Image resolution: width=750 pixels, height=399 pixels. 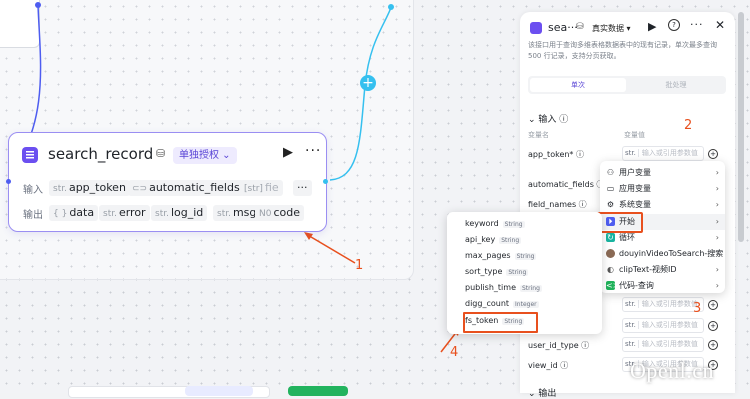 I want to click on gear-icon: ⚙, so click(x=610, y=204).